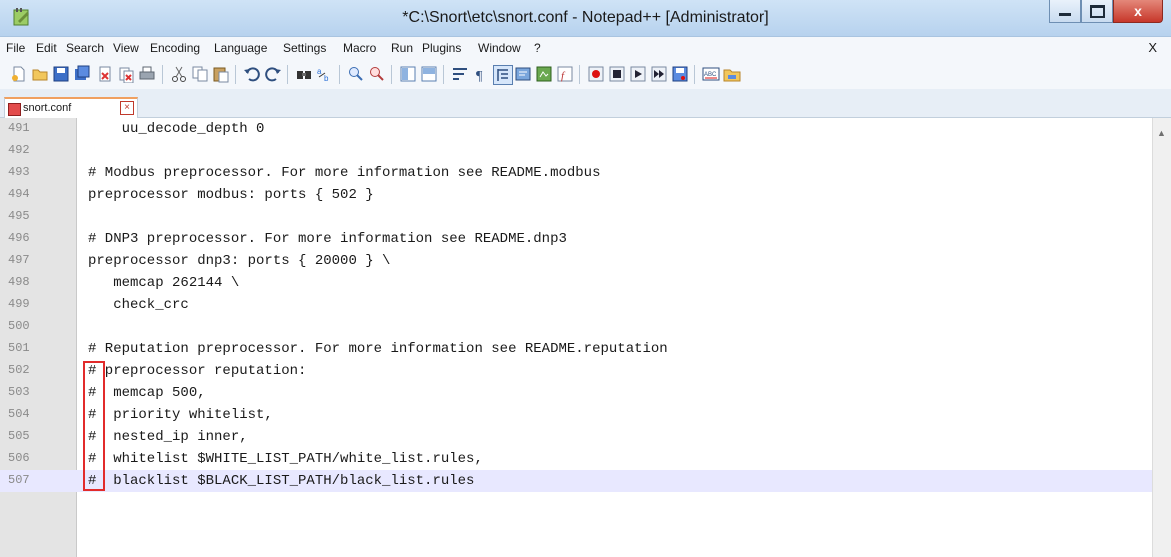 The image size is (1171, 557). Describe the element at coordinates (503, 75) in the screenshot. I see `indent-guide-icon` at that location.